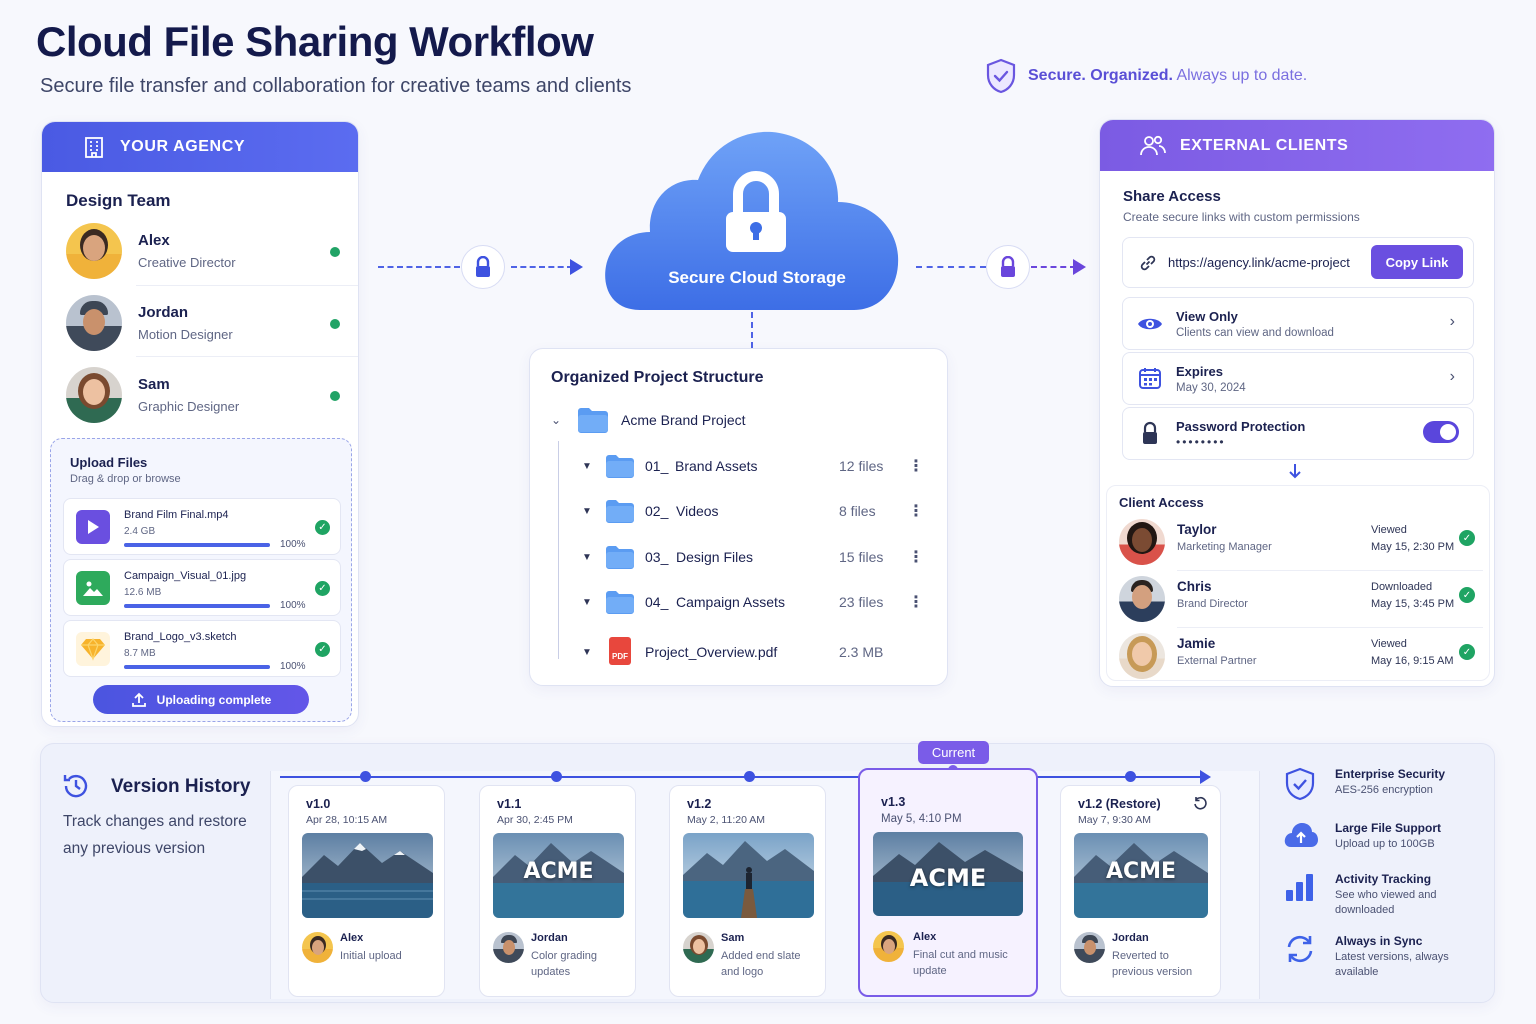 This screenshot has width=1536, height=1024. I want to click on version-label: v1.1, so click(509, 804).